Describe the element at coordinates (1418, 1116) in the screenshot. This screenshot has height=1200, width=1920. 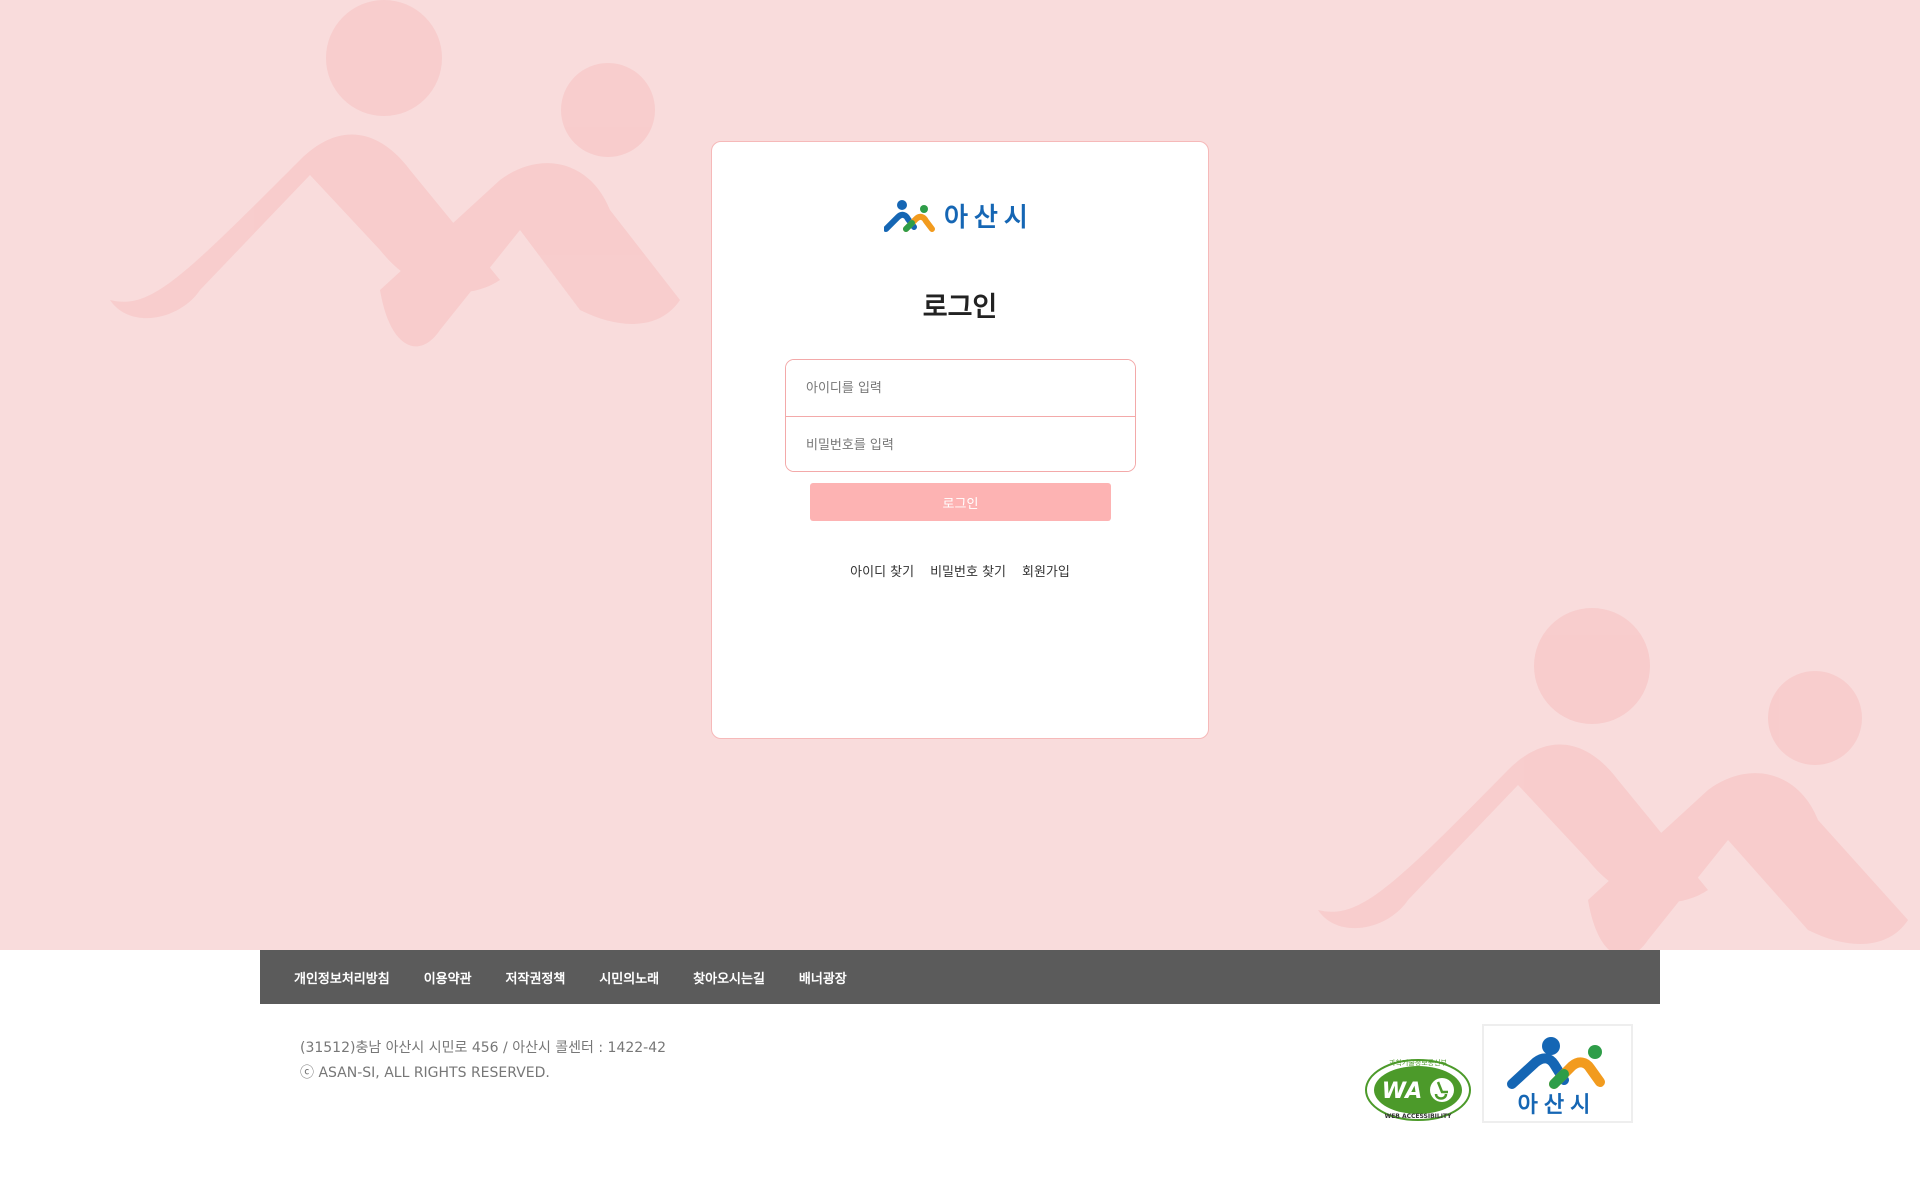
I see `wa-caption-text: WEB ACCESSIBILITY` at that location.